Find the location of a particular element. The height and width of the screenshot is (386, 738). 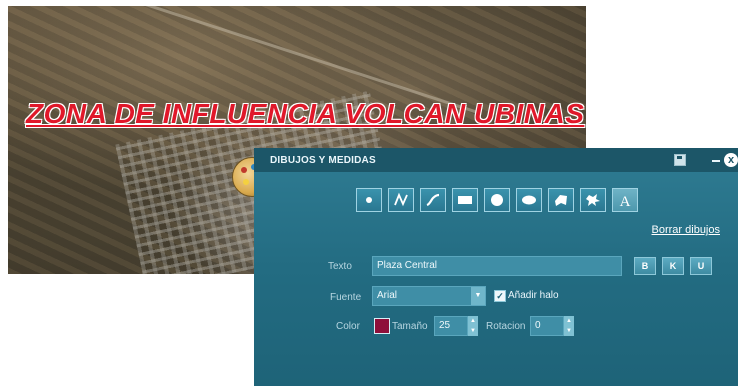

underline-button: U is located at coordinates (701, 266).